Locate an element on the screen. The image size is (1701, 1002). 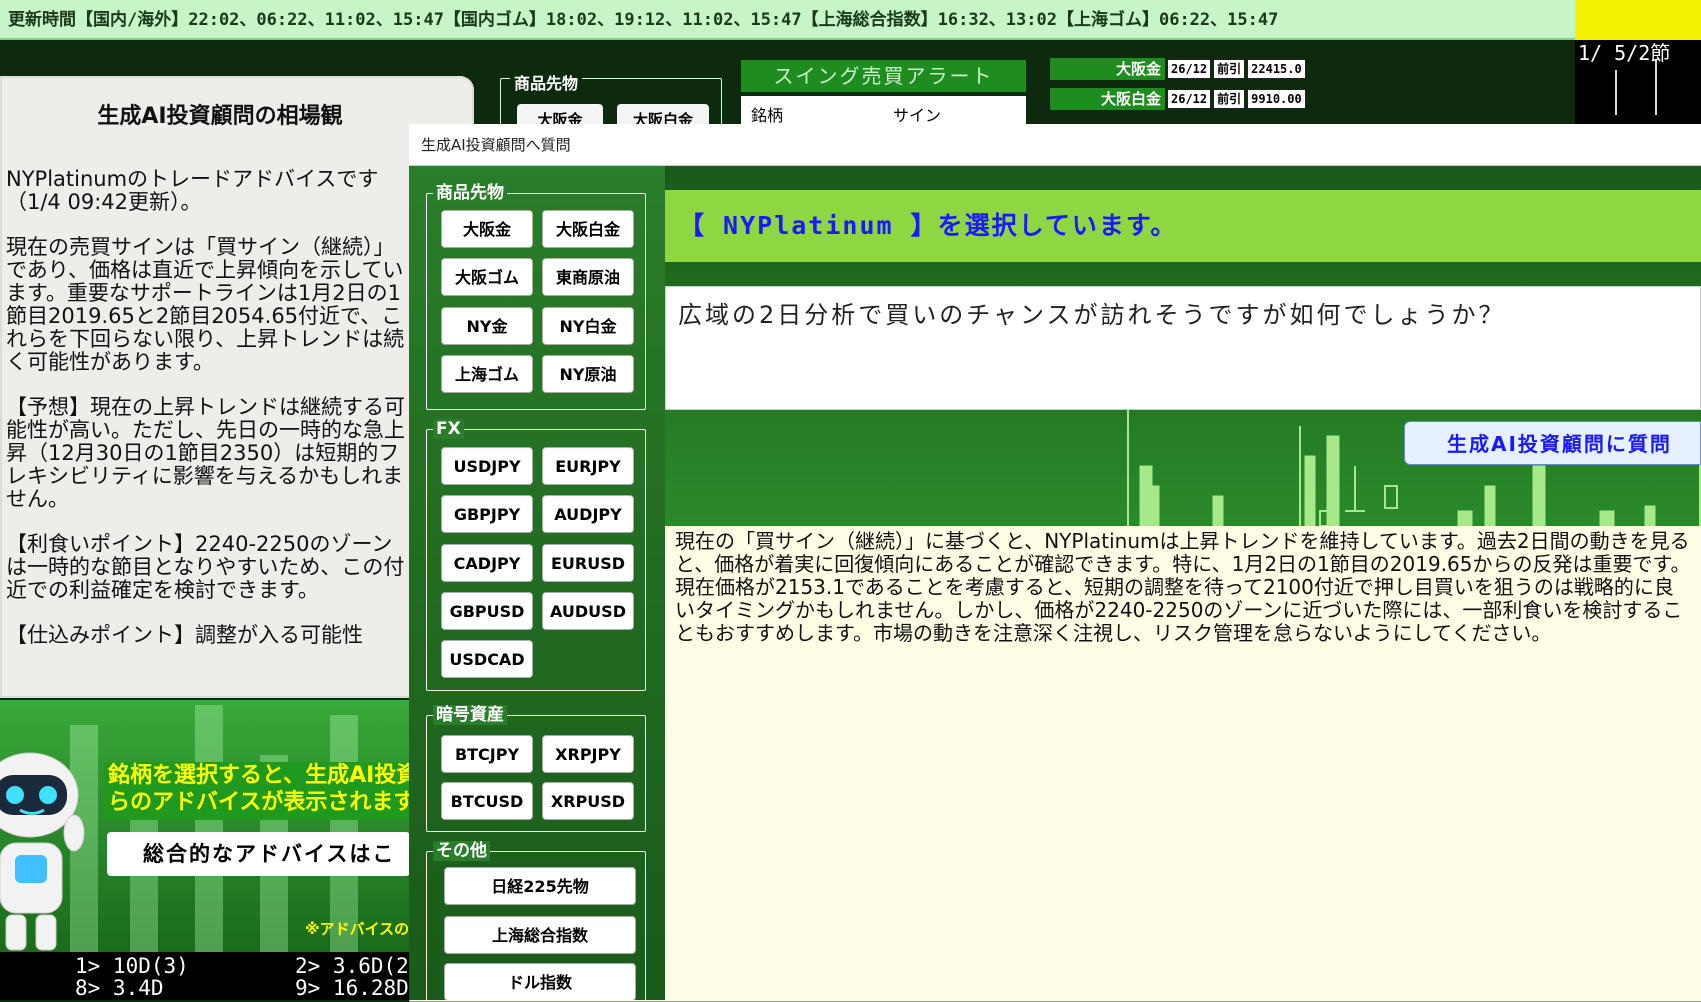
btn-ny-gold: NY金 is located at coordinates (487, 326).